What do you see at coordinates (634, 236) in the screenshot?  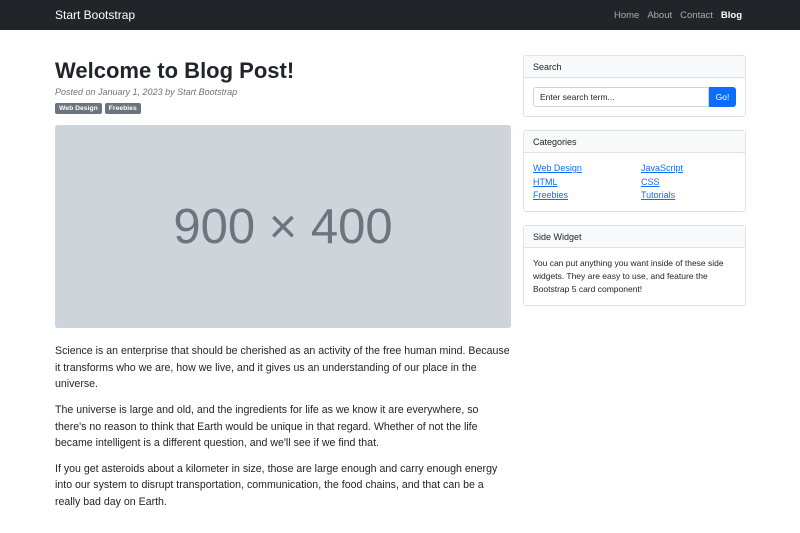 I see `side-widget-header: Side Widget` at bounding box center [634, 236].